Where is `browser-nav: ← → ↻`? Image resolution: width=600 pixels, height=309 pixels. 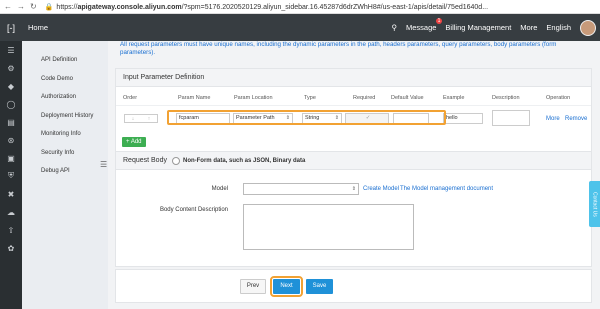
browser-nav: ← → ↻ is located at coordinates (18, 6).